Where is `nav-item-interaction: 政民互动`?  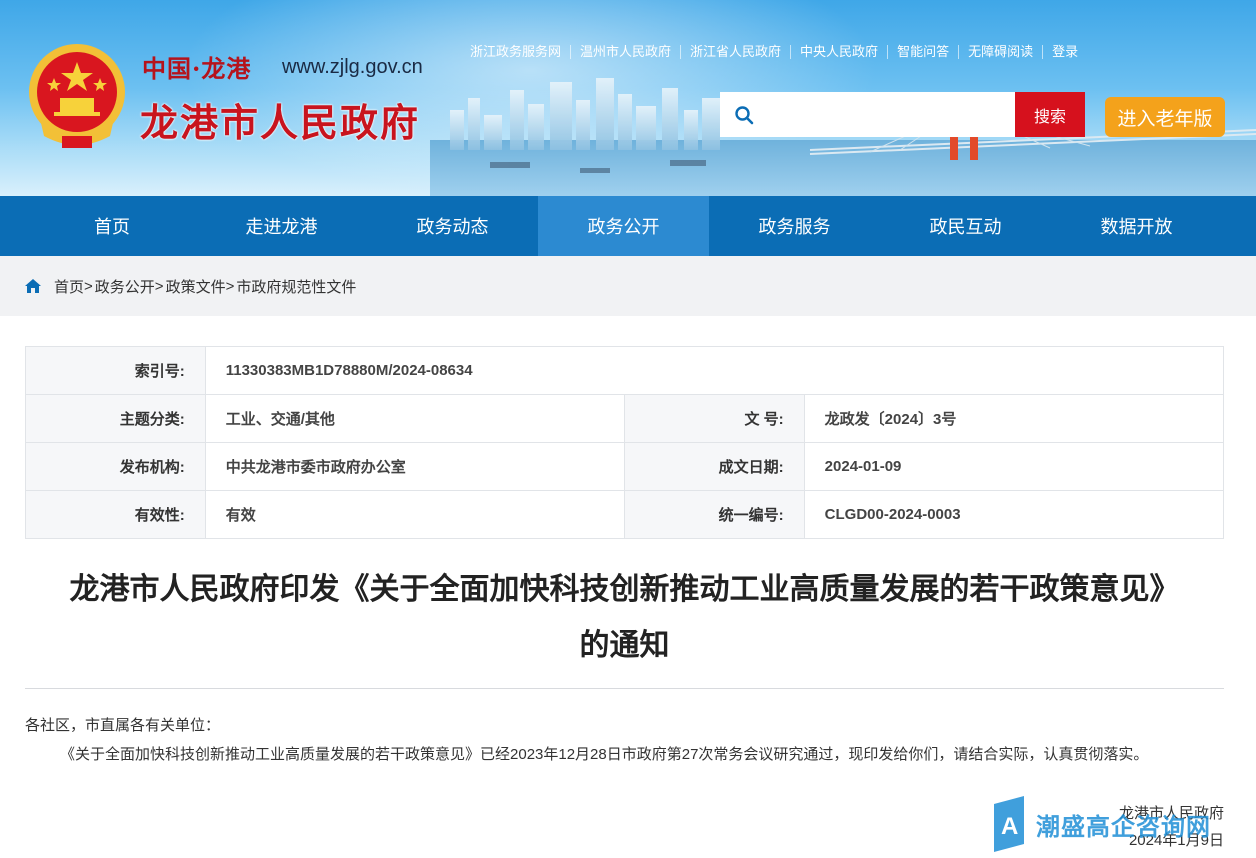
nav-item-interaction: 政民互动 is located at coordinates (965, 226).